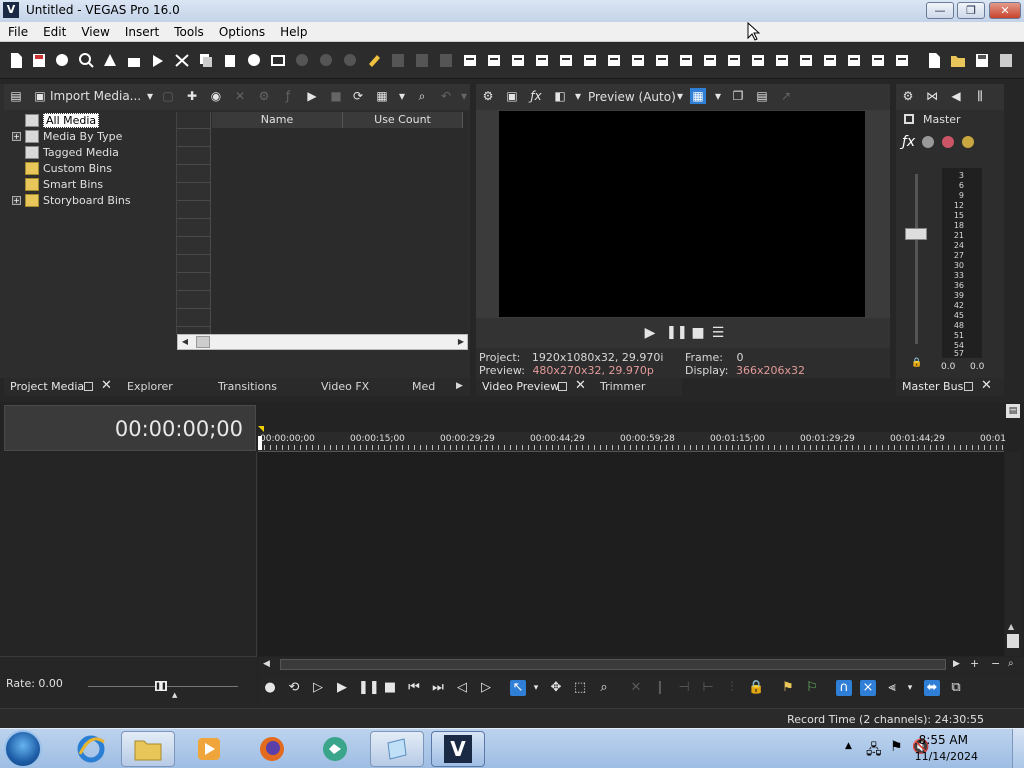 This screenshot has width=1024, height=768. Describe the element at coordinates (806, 60) in the screenshot. I see `script-15-icon` at that location.